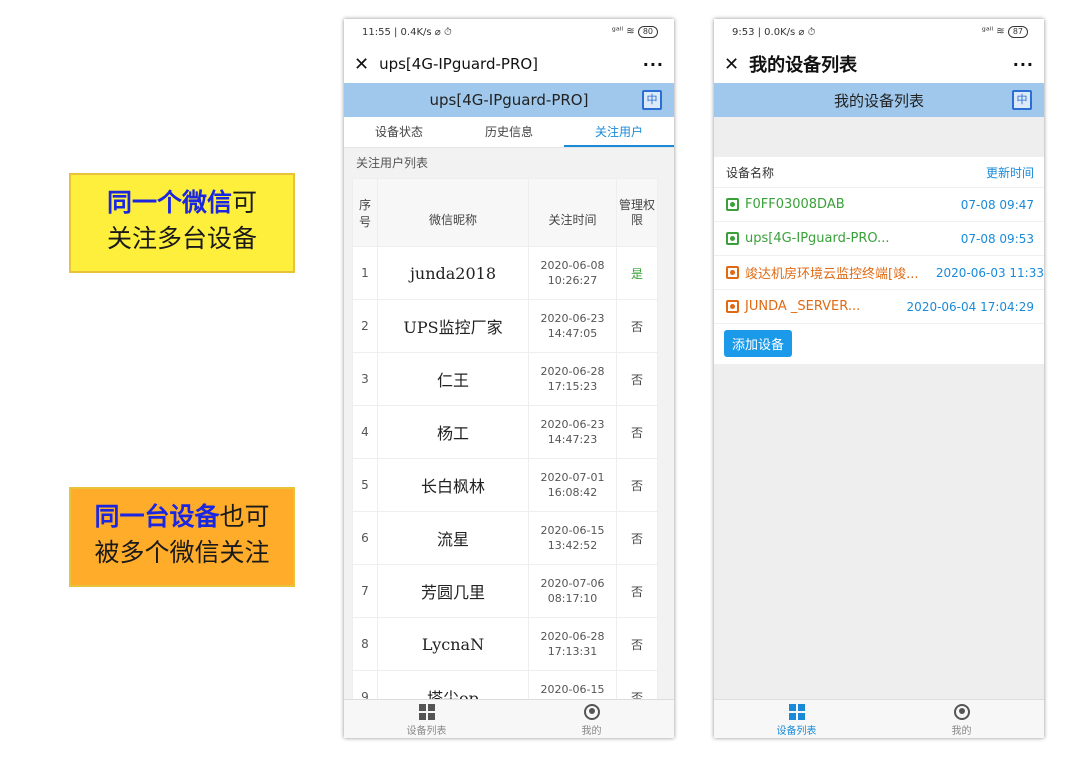  What do you see at coordinates (572, 538) in the screenshot?
I see `row-follow-time: 2020-06-15 13:42:52` at bounding box center [572, 538].